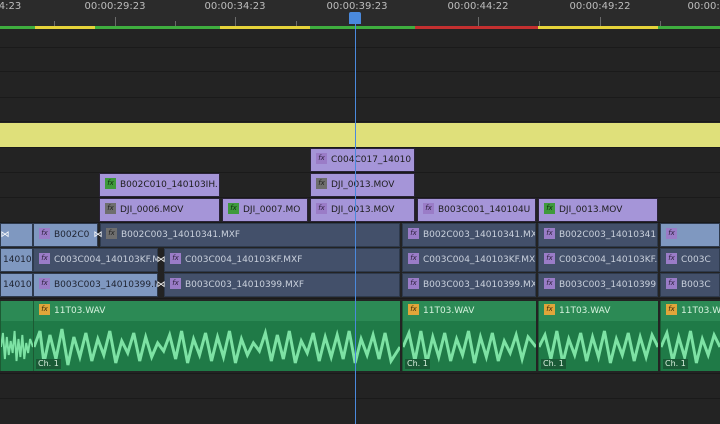 The width and height of the screenshot is (720, 424). What do you see at coordinates (469, 285) in the screenshot?
I see `nested-sequence-clip: fx B003C003_14010399.MX` at bounding box center [469, 285].